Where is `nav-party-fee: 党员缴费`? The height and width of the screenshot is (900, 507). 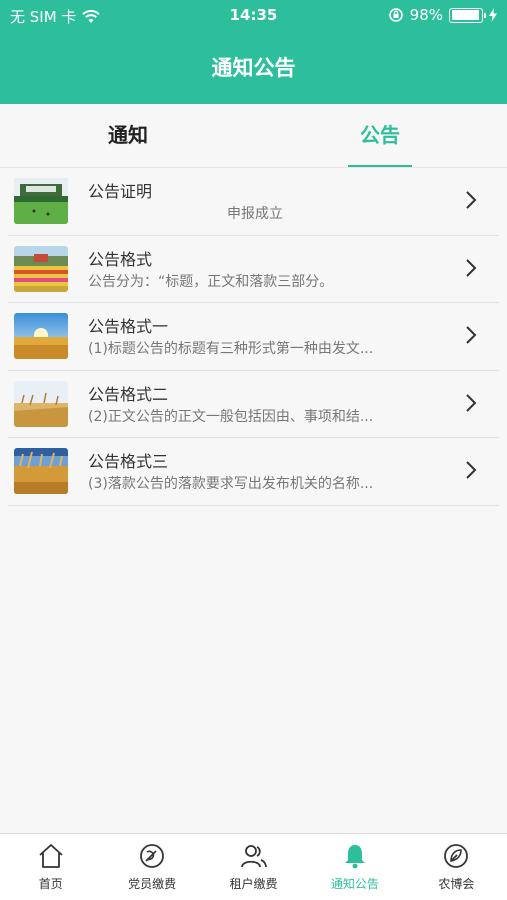
nav-party-fee: 党员缴费 is located at coordinates (151, 867).